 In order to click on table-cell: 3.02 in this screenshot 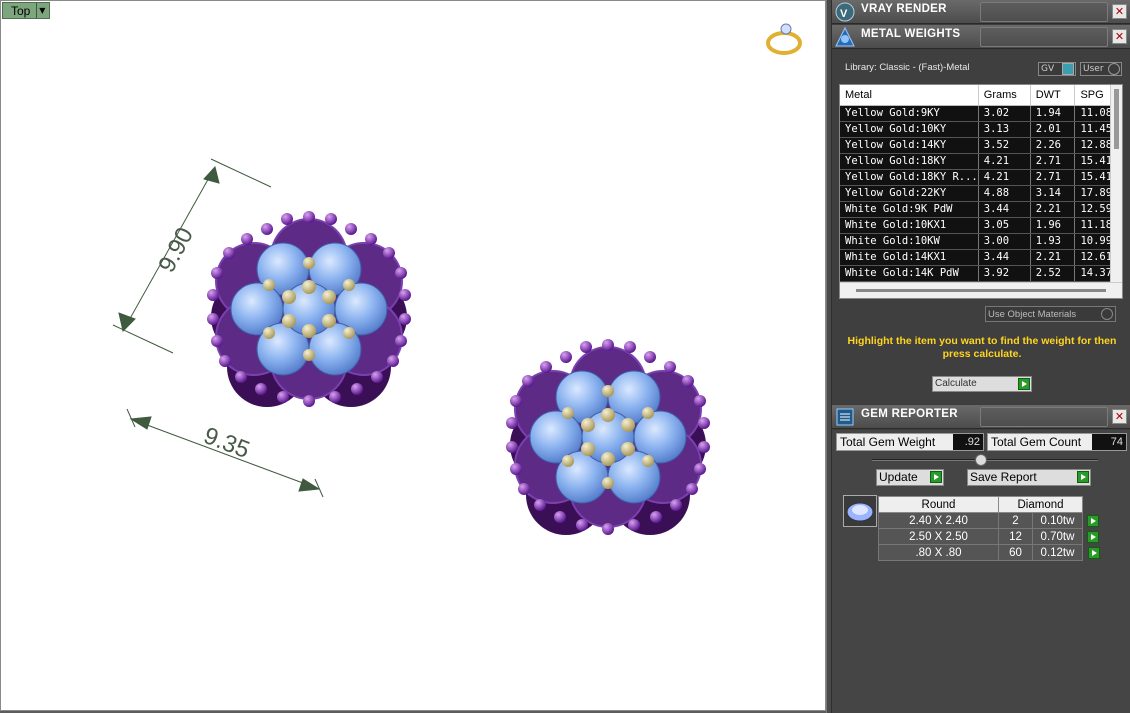, I will do `click(1004, 113)`.